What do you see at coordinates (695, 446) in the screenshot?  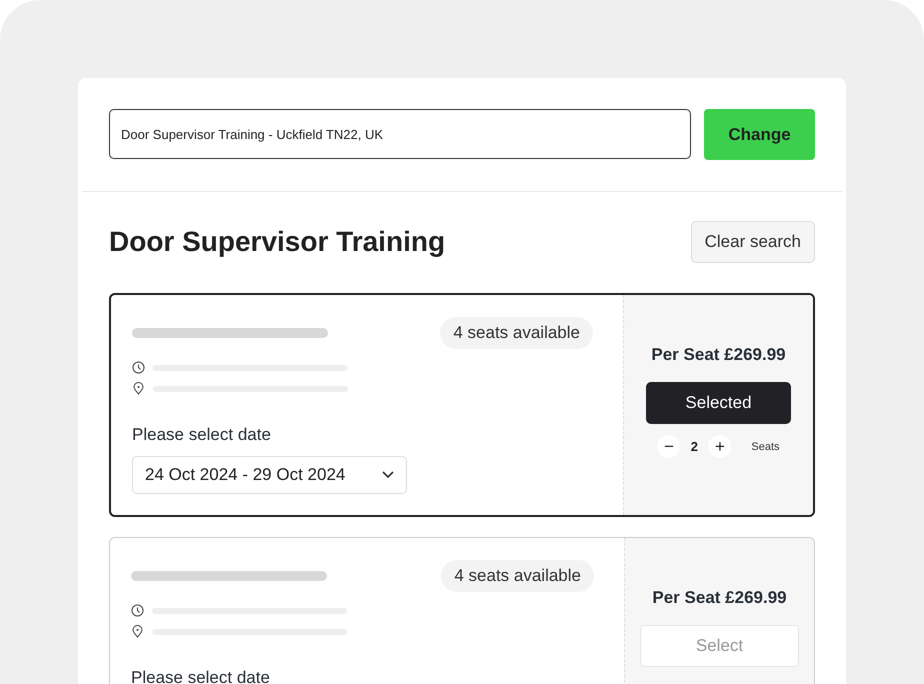 I see `seat-count: 2` at bounding box center [695, 446].